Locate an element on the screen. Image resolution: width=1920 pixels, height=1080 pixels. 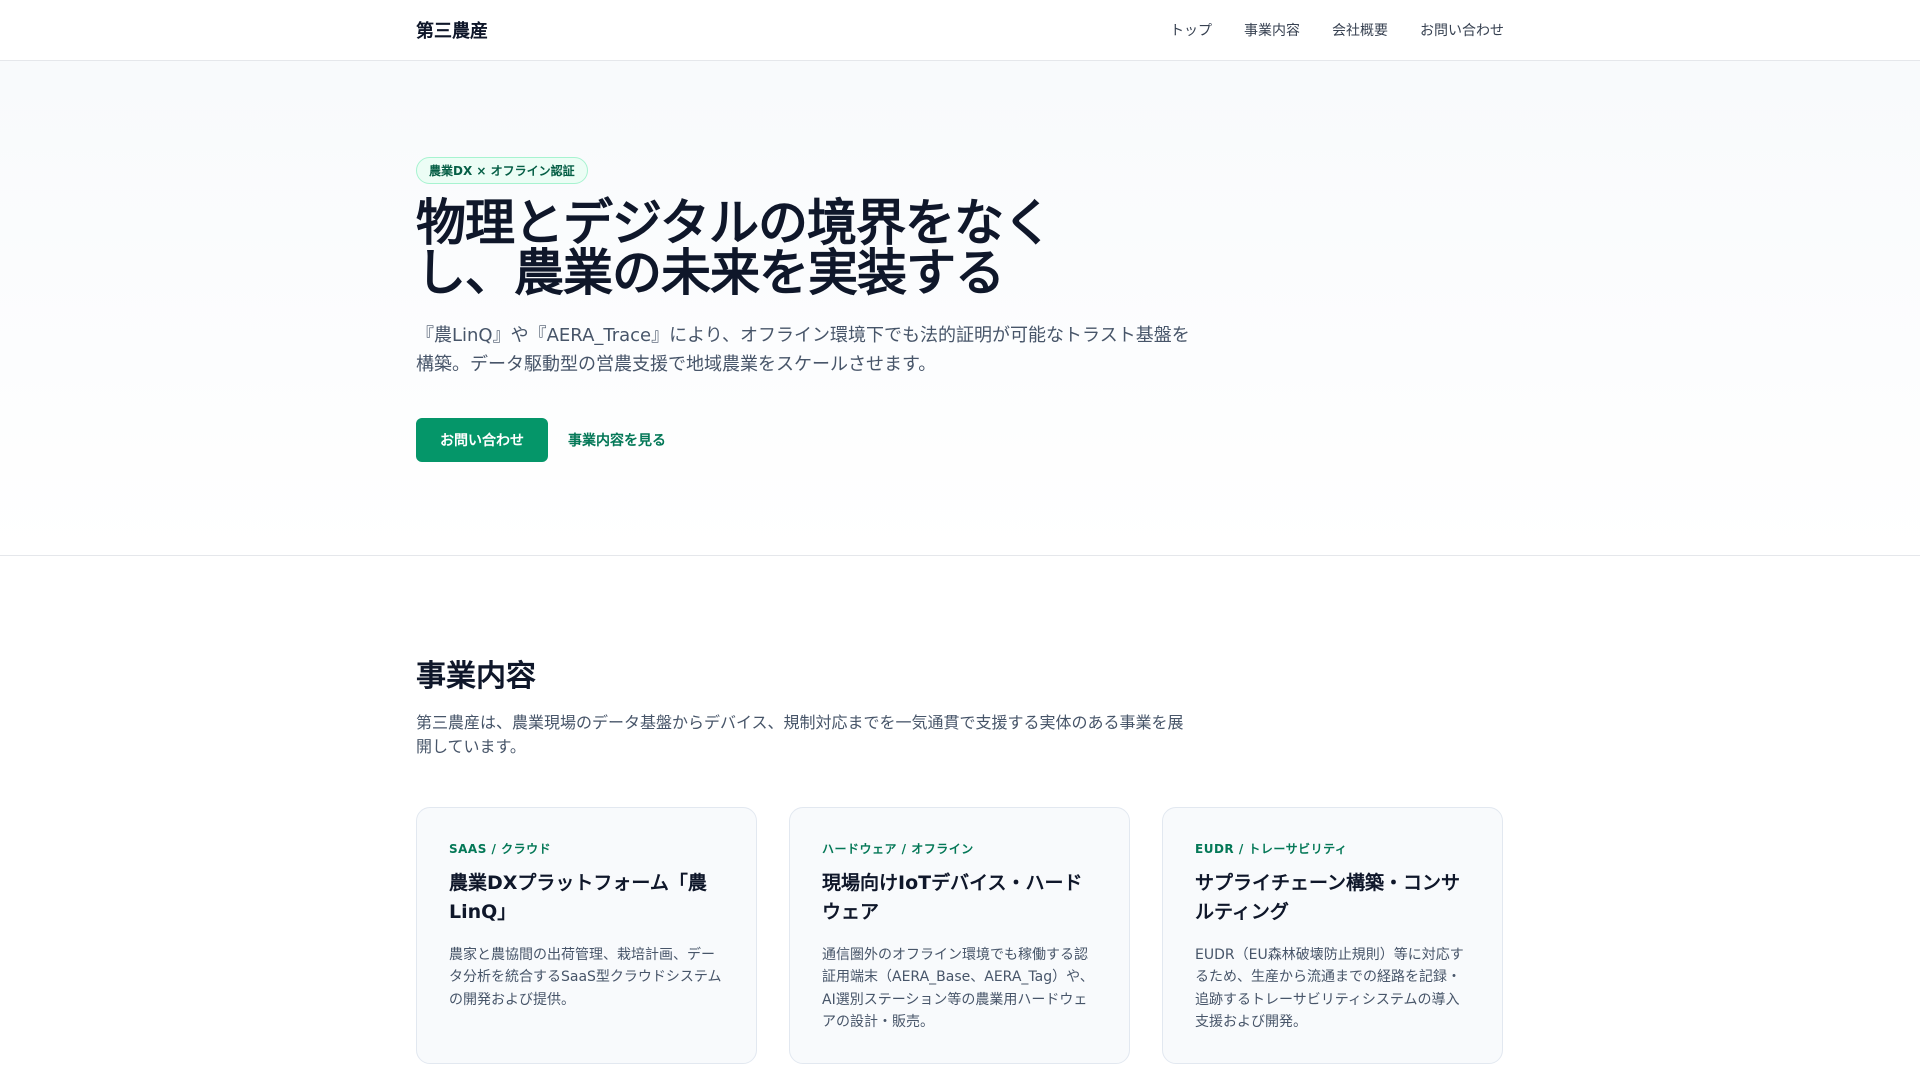
brand-logo: 第三農産 is located at coordinates (452, 30).